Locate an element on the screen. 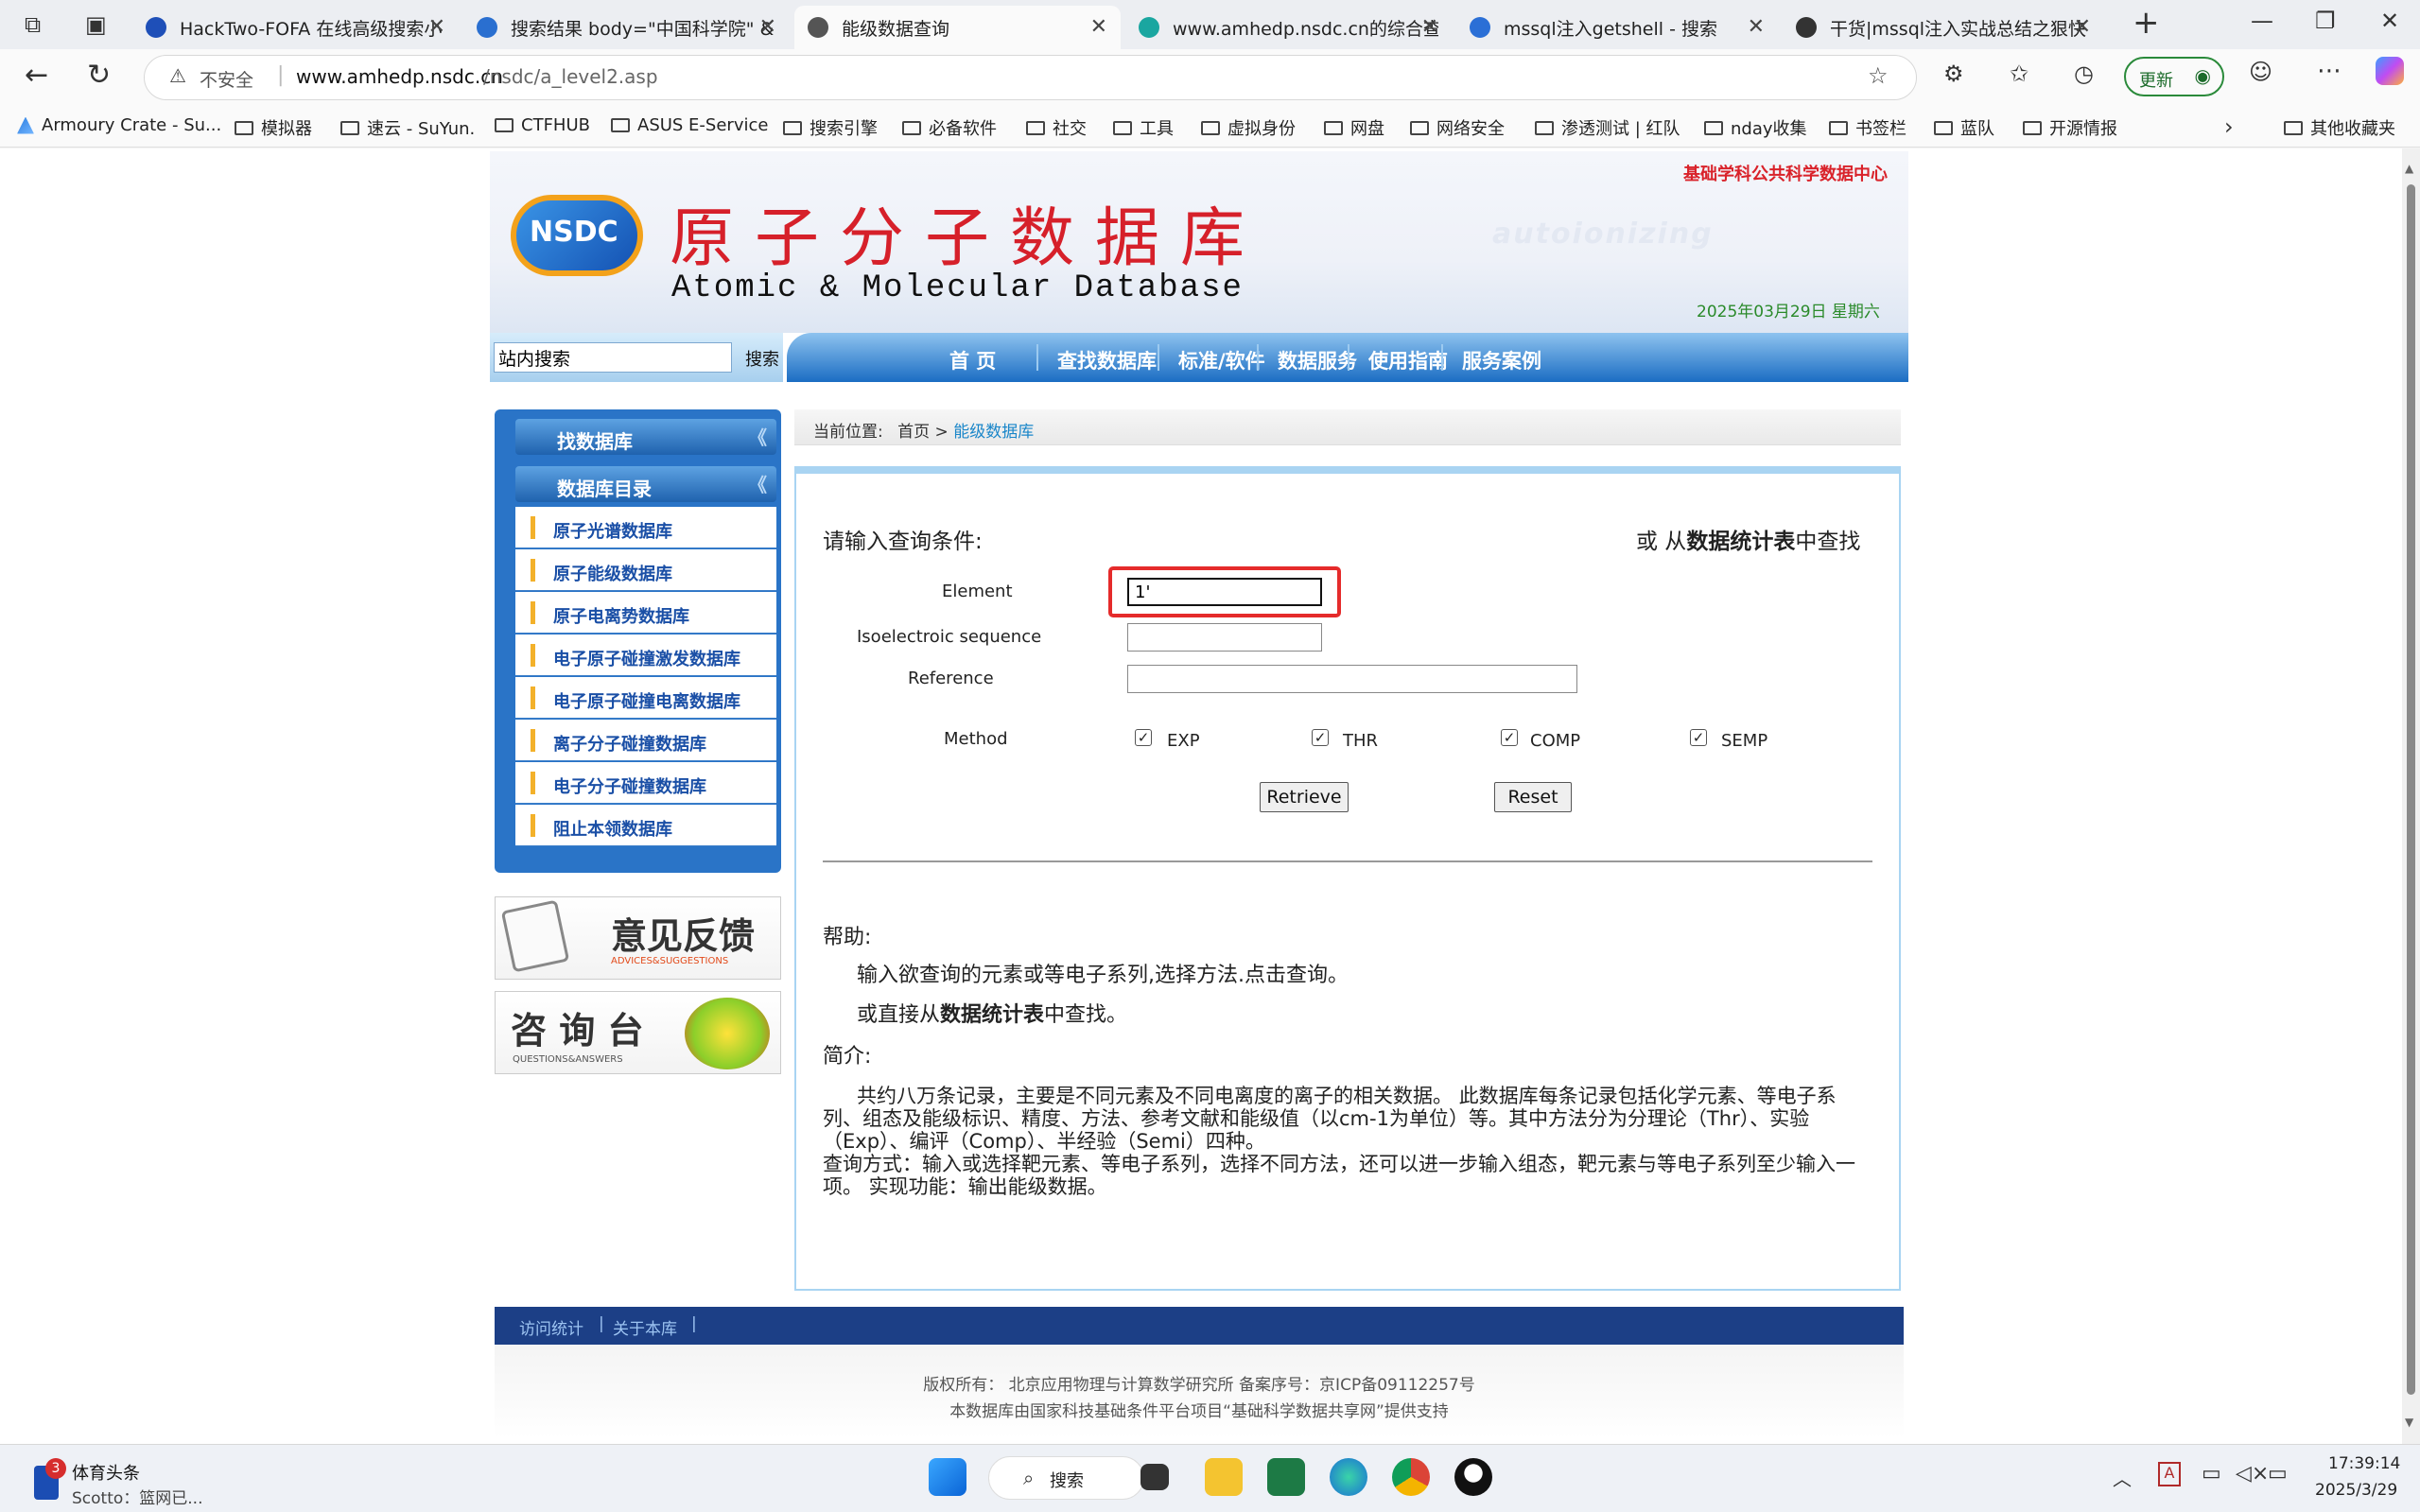  network-icon: ▭ is located at coordinates (2212, 1474).